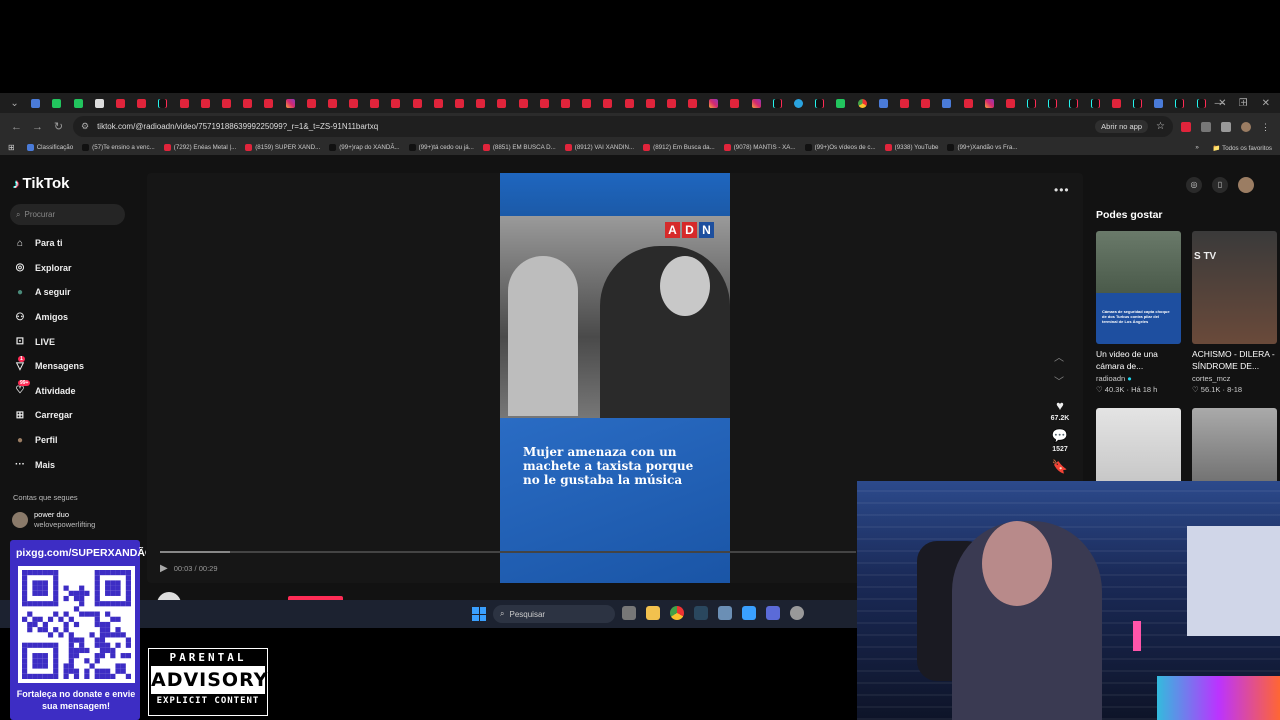 This screenshot has height=720, width=1280. What do you see at coordinates (479, 614) in the screenshot?
I see `windows-start-icon` at bounding box center [479, 614].